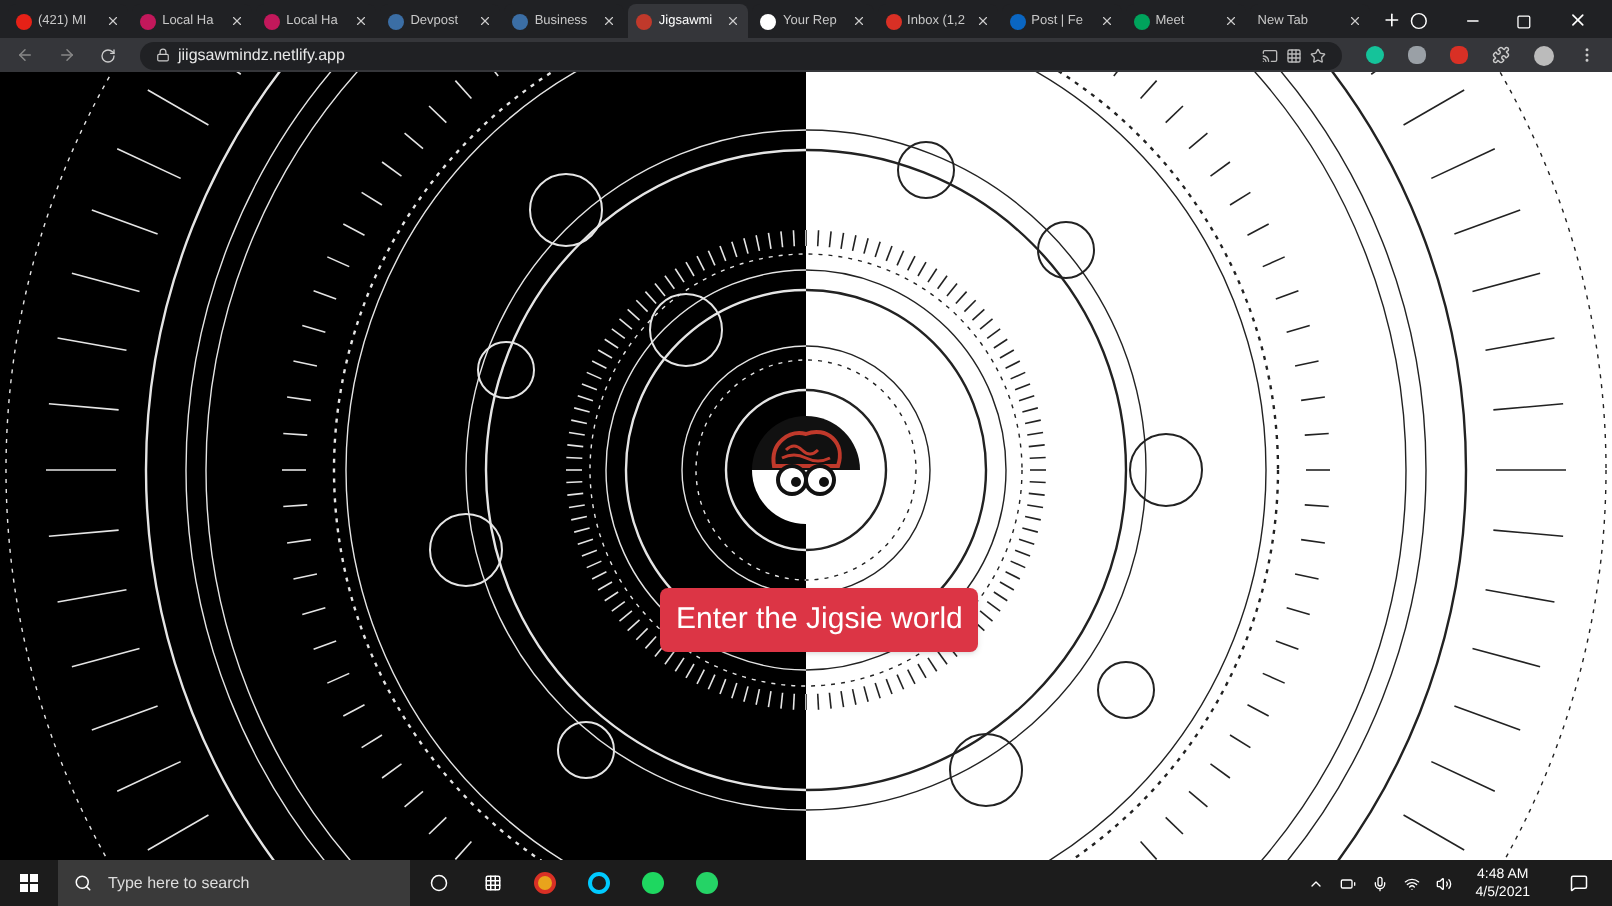 The image size is (1612, 906). I want to click on task-view-icon, so click(493, 883).